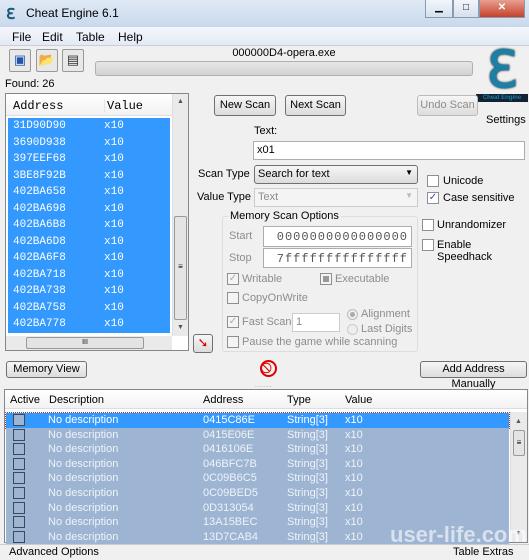 The height and width of the screenshot is (560, 529). Describe the element at coordinates (257, 449) in the screenshot. I see `cheat-table-row: No description 0416106E String[3] x10` at that location.